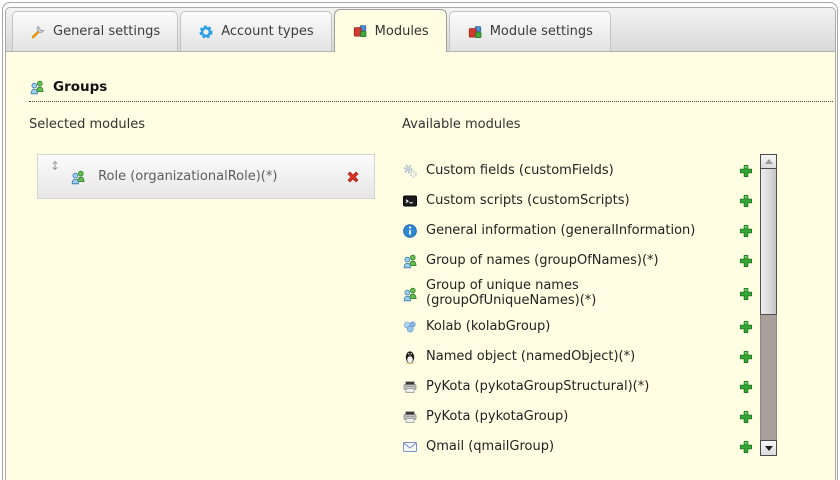 The image size is (840, 480). Describe the element at coordinates (461, 124) in the screenshot. I see `available-modules-heading: Available modules` at that location.